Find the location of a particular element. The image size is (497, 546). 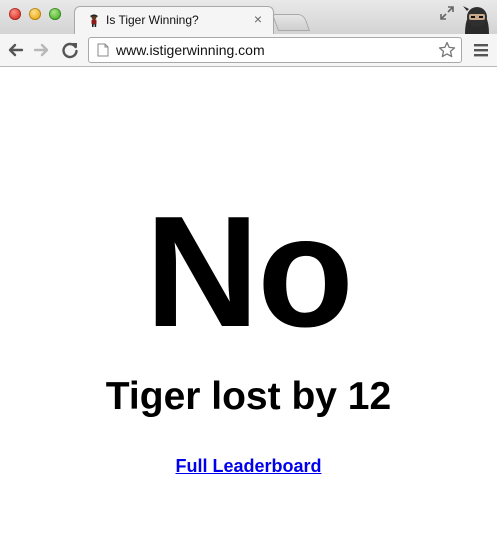

title-bar: Is Tiger Winning? × is located at coordinates (248, 17).